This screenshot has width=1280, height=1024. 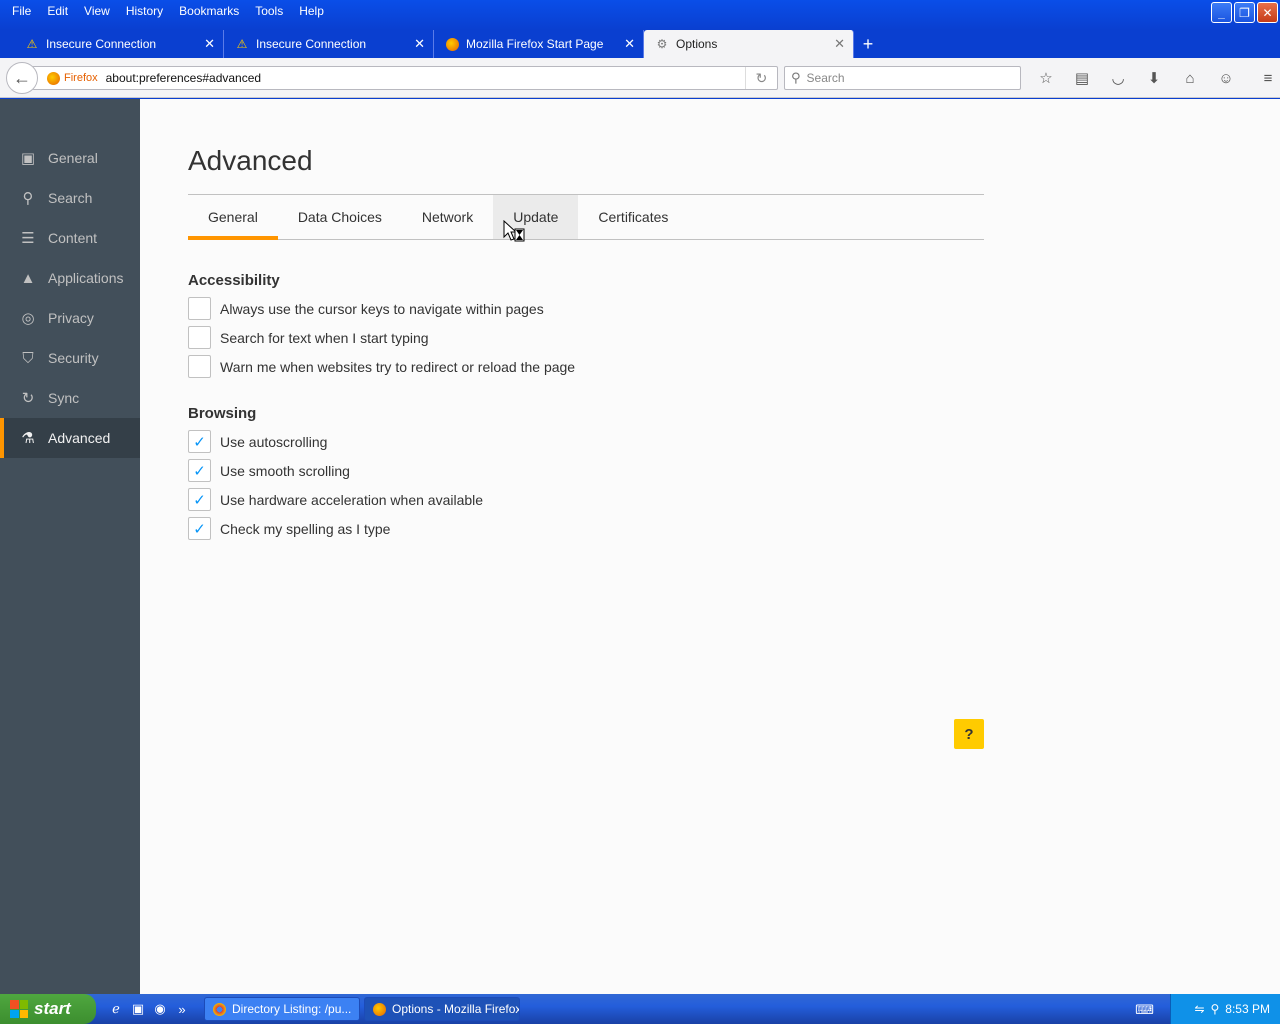 What do you see at coordinates (662, 44) in the screenshot?
I see `gear-icon: ⚙` at bounding box center [662, 44].